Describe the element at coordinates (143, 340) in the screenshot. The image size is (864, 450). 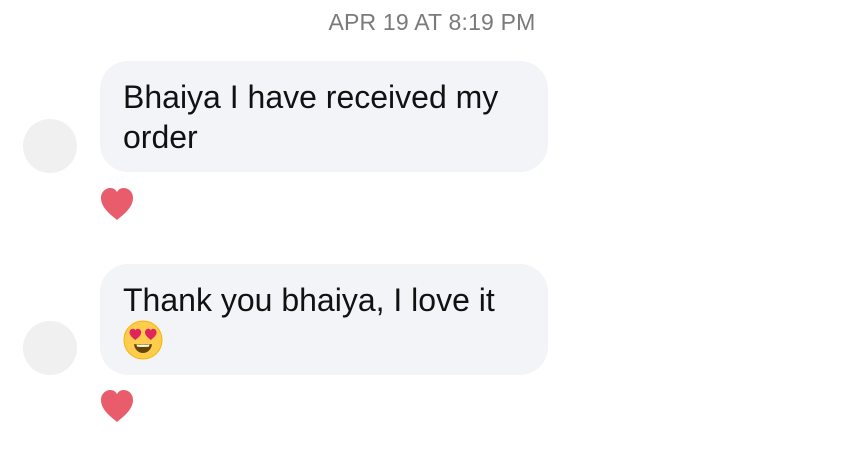
I see `heart-eyes-emoji` at that location.